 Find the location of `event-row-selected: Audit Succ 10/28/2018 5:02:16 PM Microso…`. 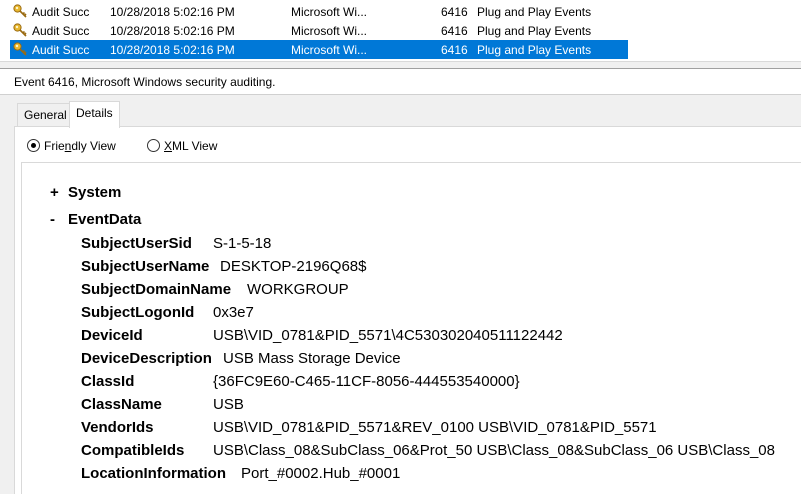

event-row-selected: Audit Succ 10/28/2018 5:02:16 PM Microso… is located at coordinates (319, 49).